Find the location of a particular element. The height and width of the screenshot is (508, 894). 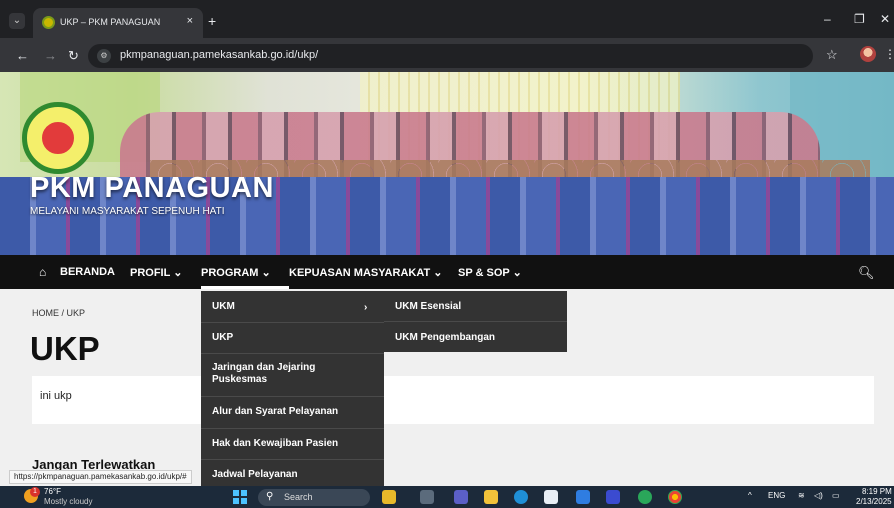

submenu-item-ukm-pengembangan: UKM Pengembangan is located at coordinates (445, 338).